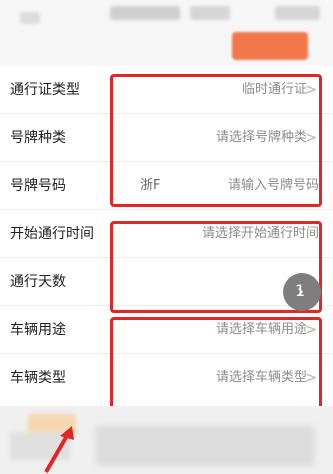  I want to click on row-label: 车辆类型, so click(38, 378).